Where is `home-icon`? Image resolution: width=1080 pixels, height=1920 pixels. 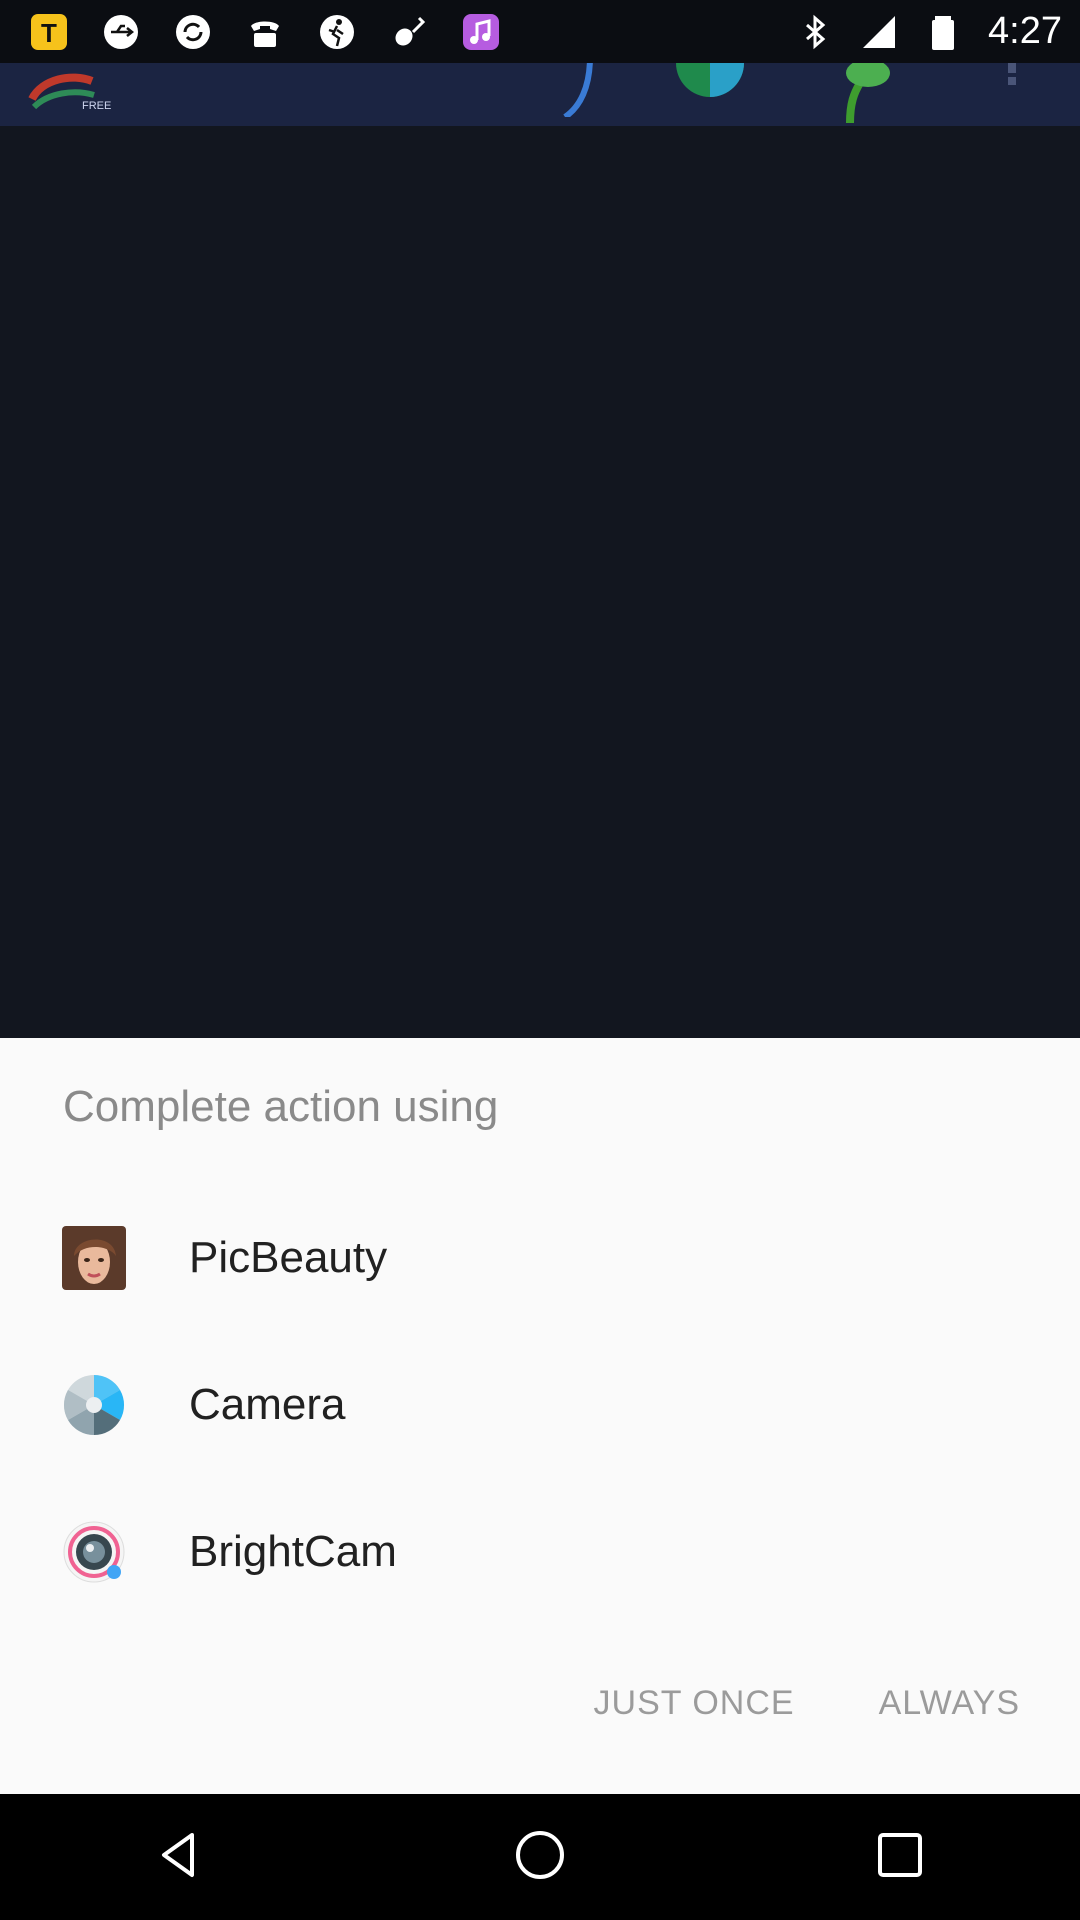
home-icon is located at coordinates (540, 1857).